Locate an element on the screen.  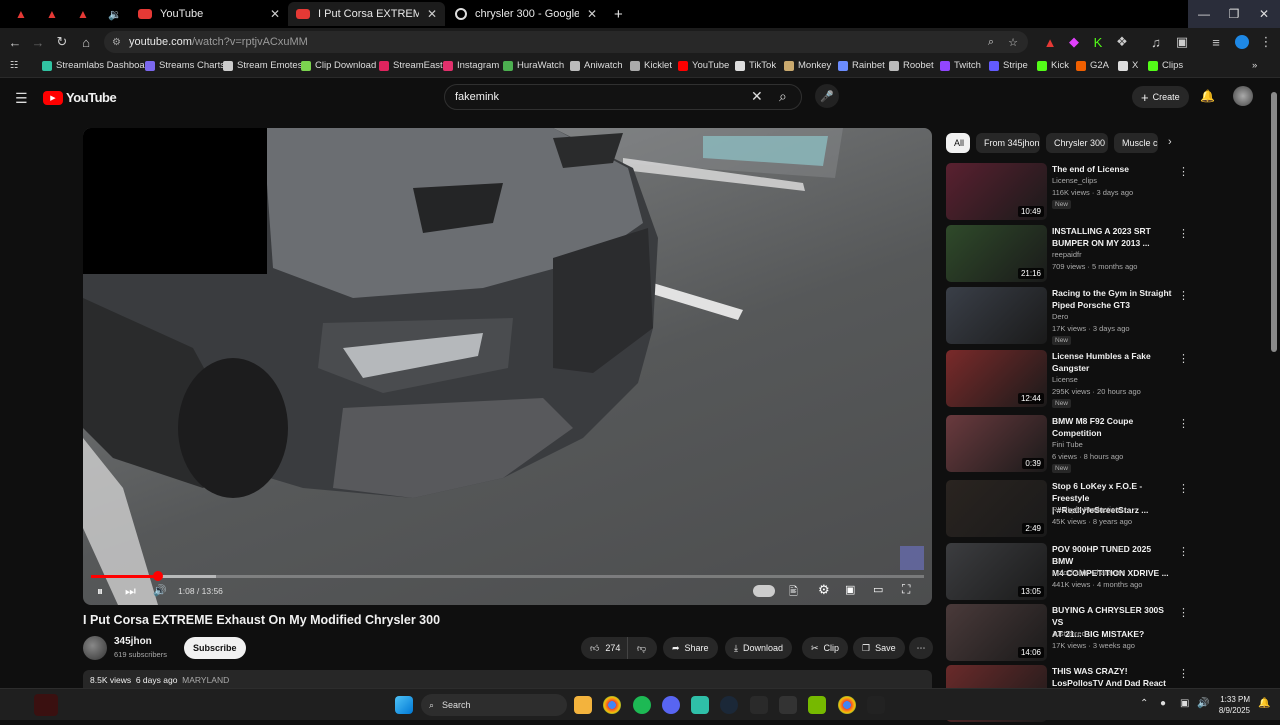
windows-start-icon is located at coordinates (404, 705).